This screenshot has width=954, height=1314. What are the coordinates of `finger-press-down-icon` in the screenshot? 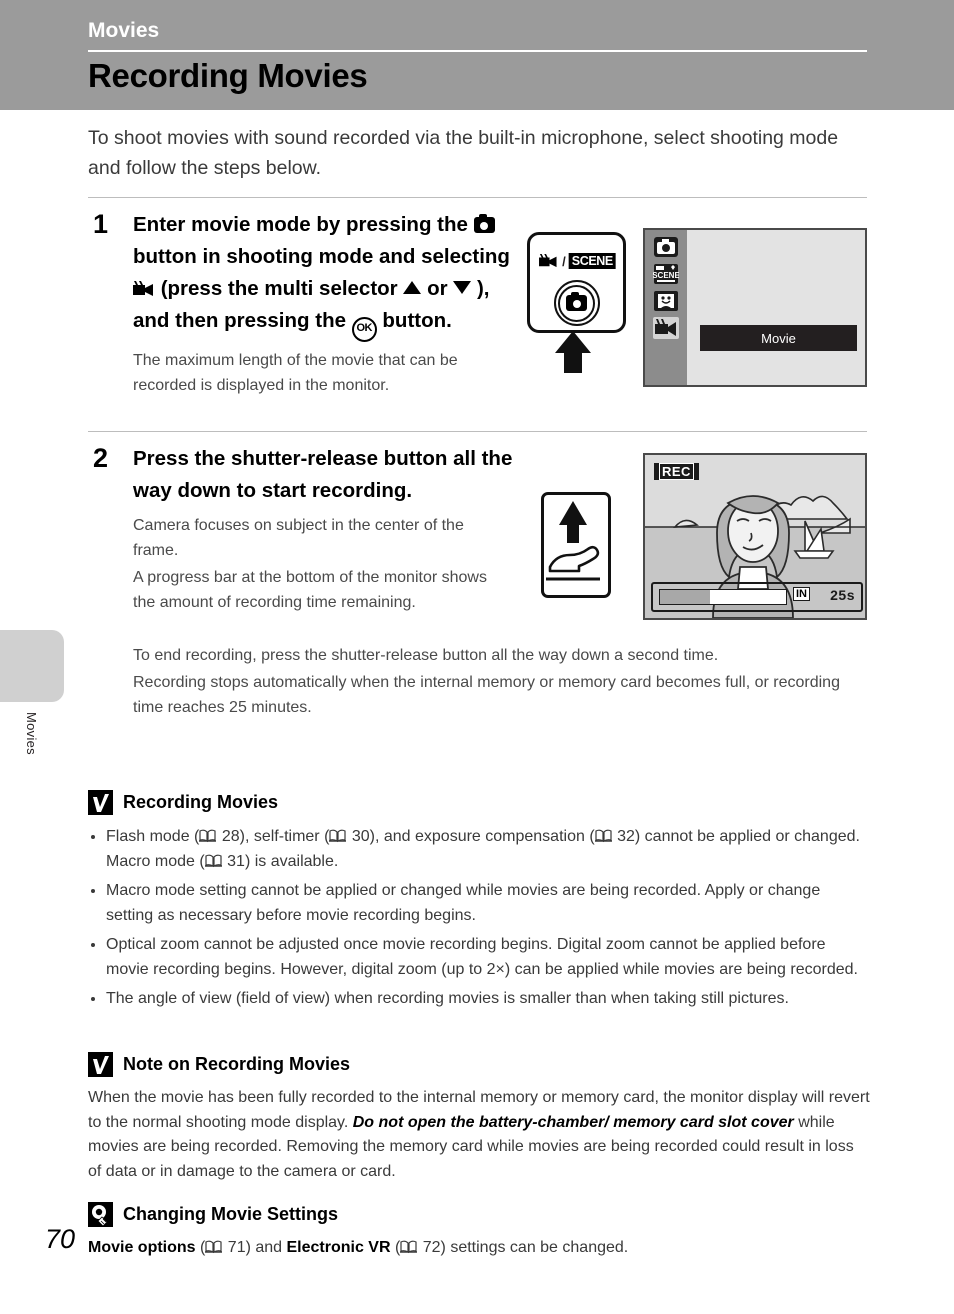 It's located at (573, 541).